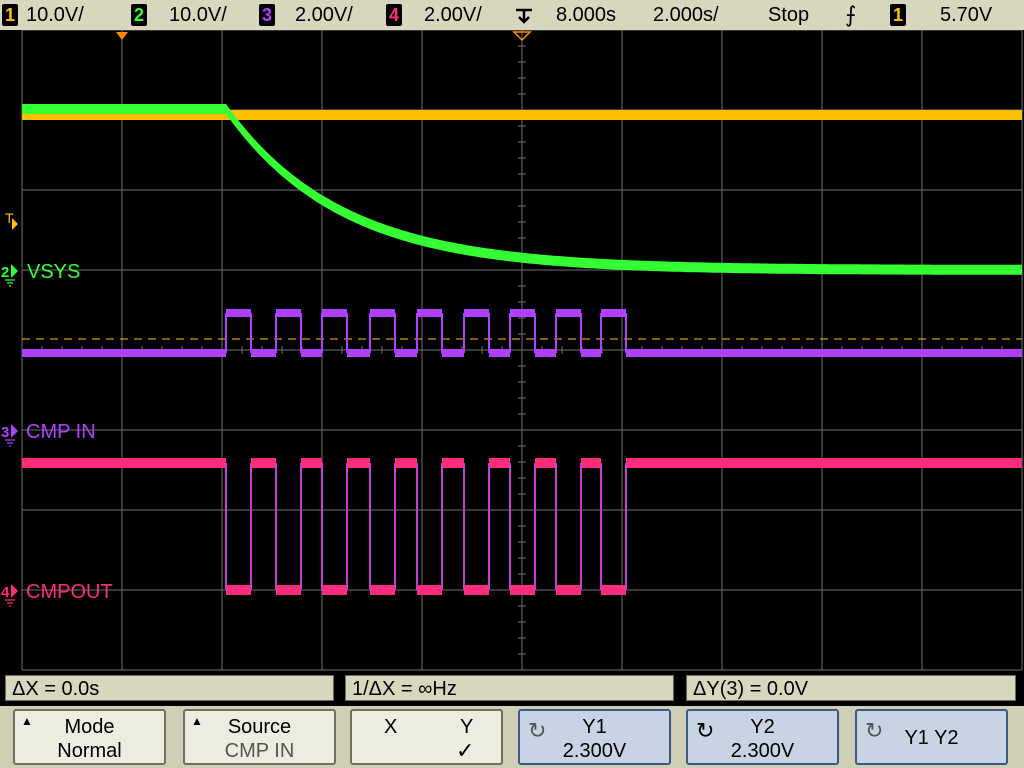  Describe the element at coordinates (198, 15) in the screenshot. I see `ch2-scale: 10.0V/` at that location.